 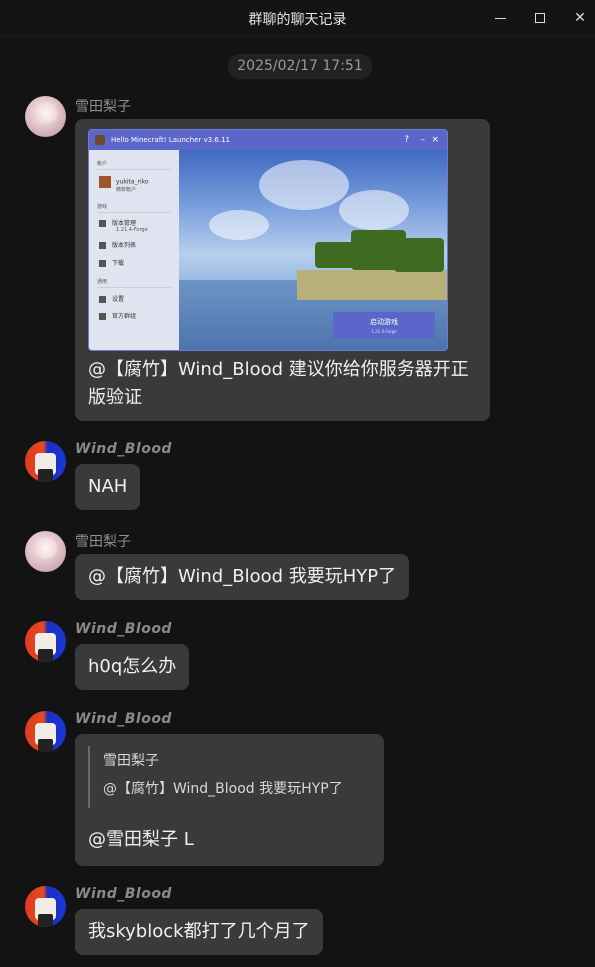 I want to click on close-icon: ✕, so click(x=580, y=18).